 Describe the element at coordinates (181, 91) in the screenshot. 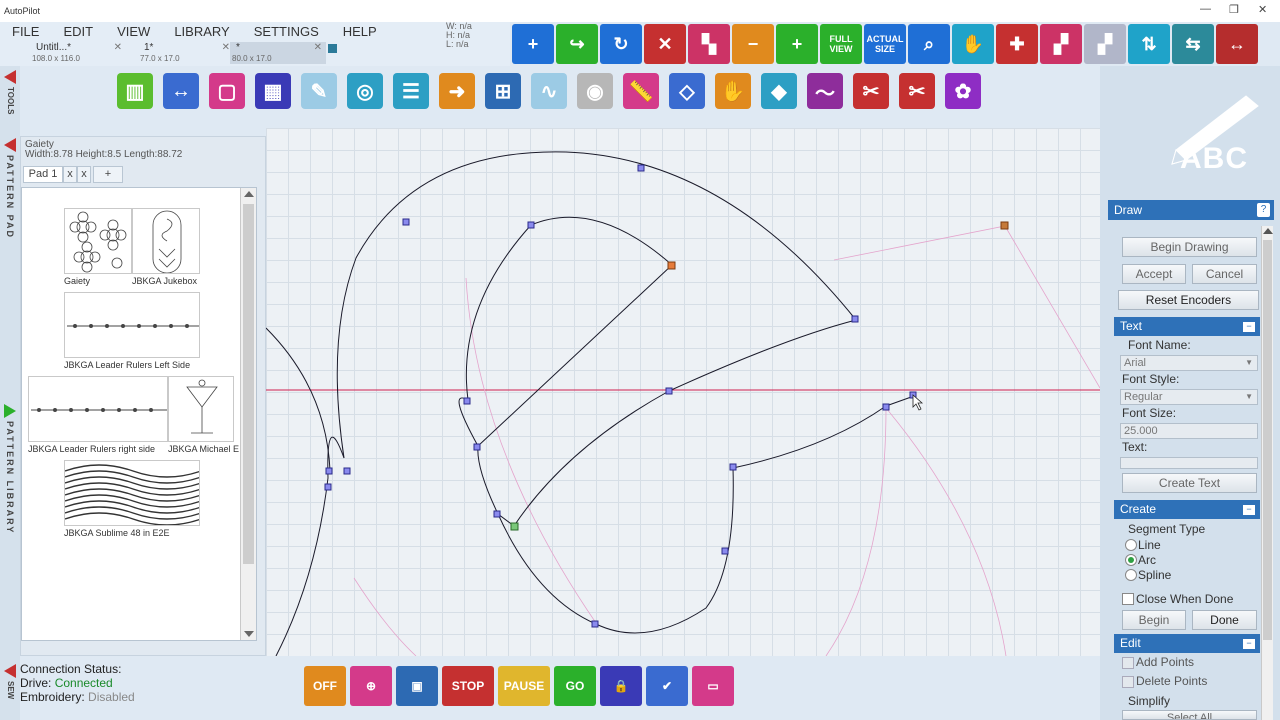

I see `move-tool: ↔` at that location.